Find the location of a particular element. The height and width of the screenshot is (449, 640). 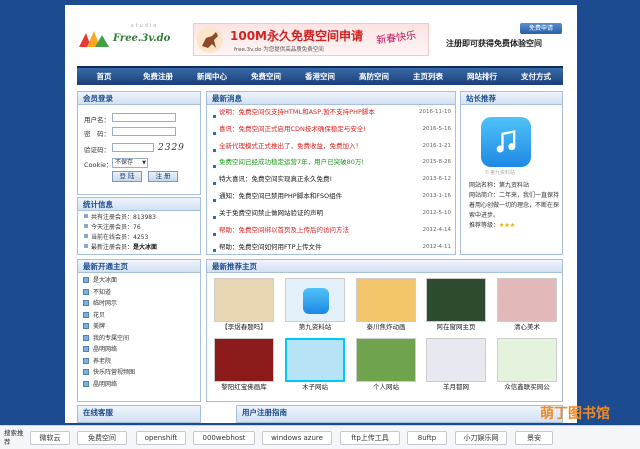

list-item: 是大冰面 is located at coordinates (141, 281).